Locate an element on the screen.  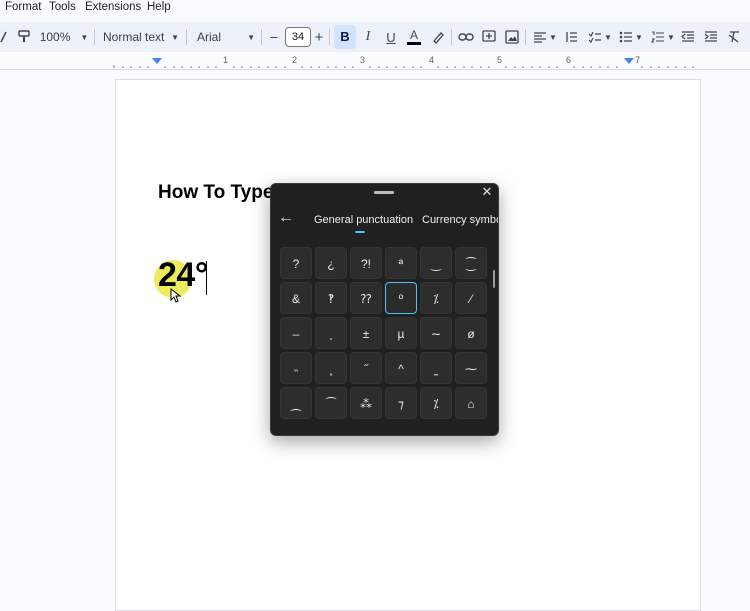
scrollbar is located at coordinates (494, 279).